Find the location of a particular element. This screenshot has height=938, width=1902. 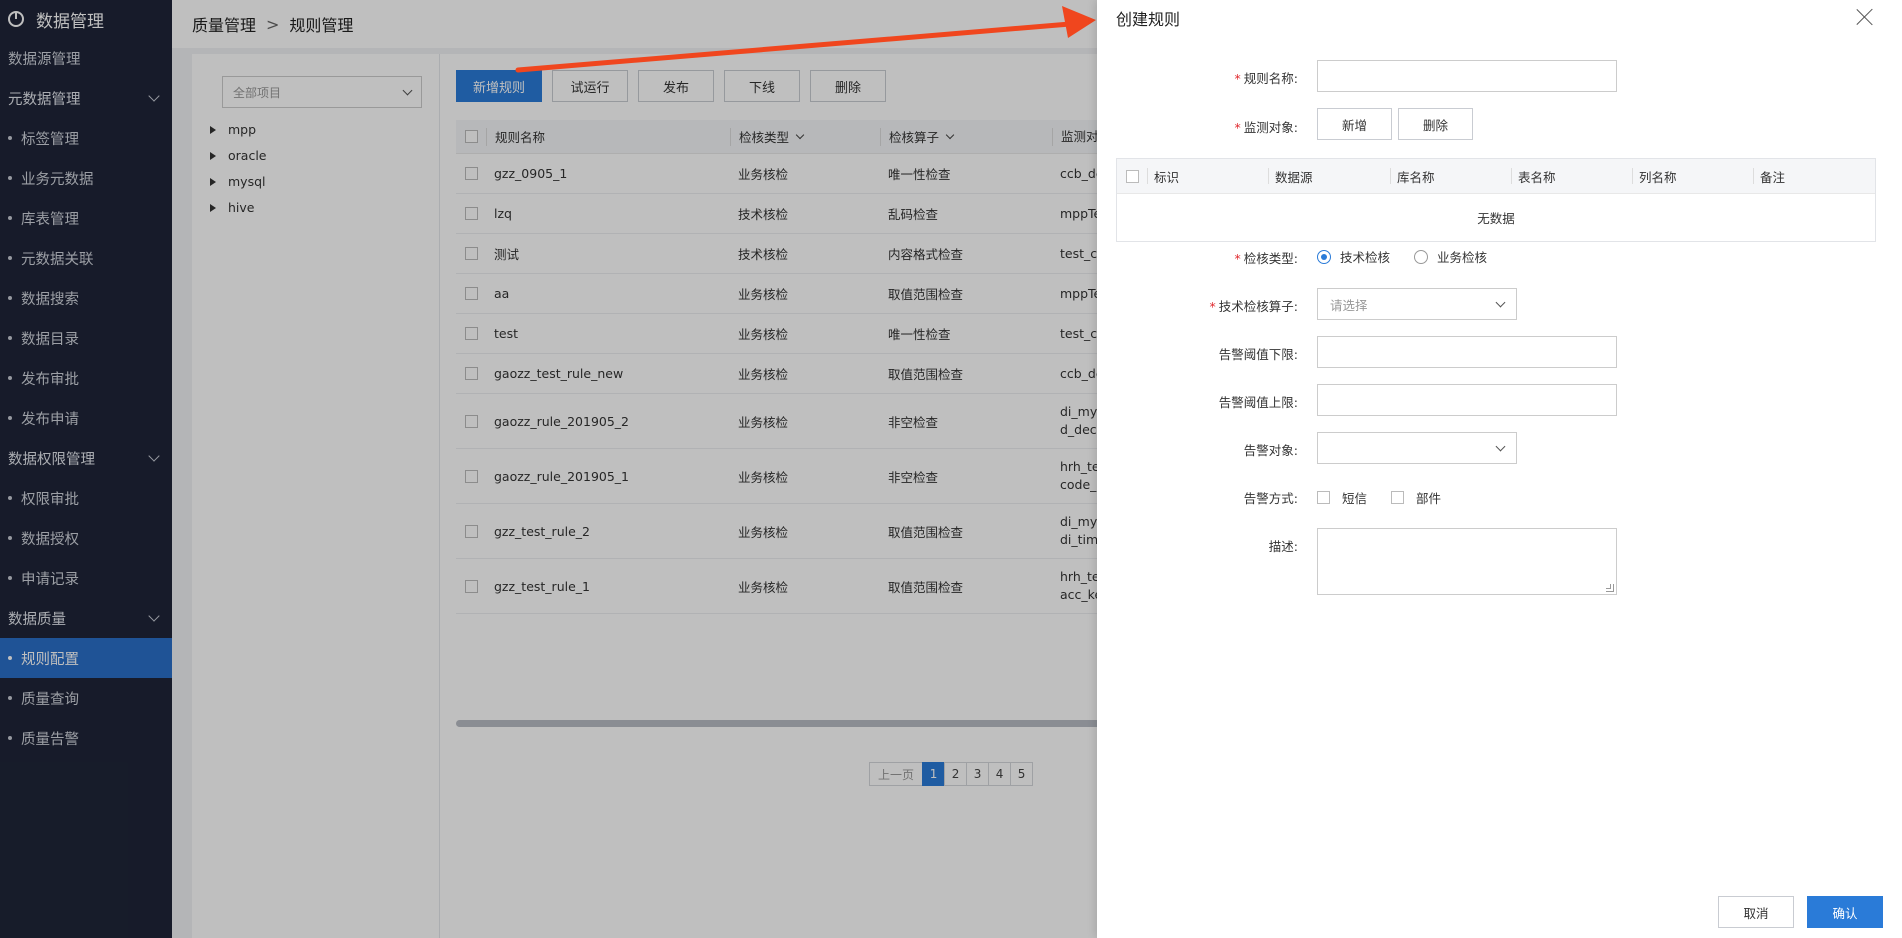

sidebar-item: 权限审批 is located at coordinates (86, 498).